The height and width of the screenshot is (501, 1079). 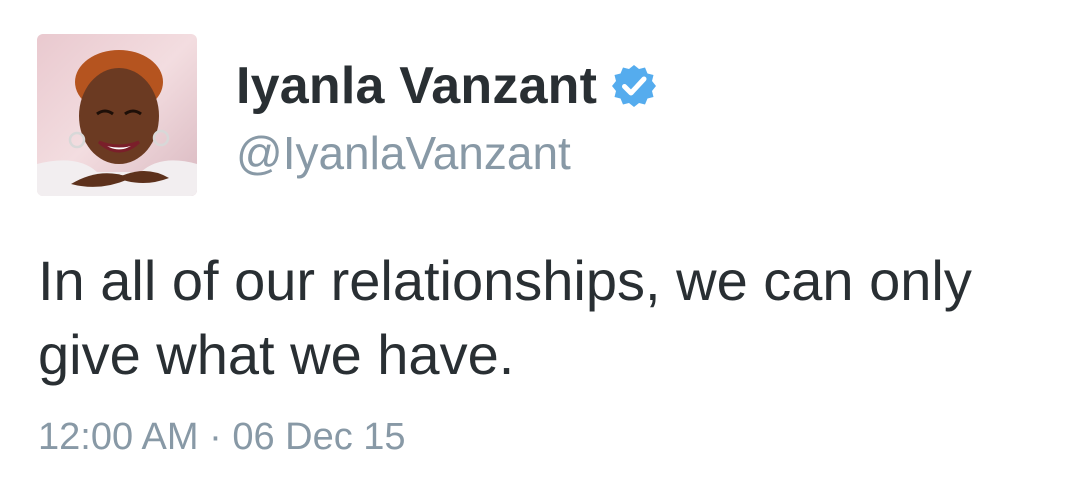 What do you see at coordinates (634, 86) in the screenshot?
I see `verified-badge-icon` at bounding box center [634, 86].